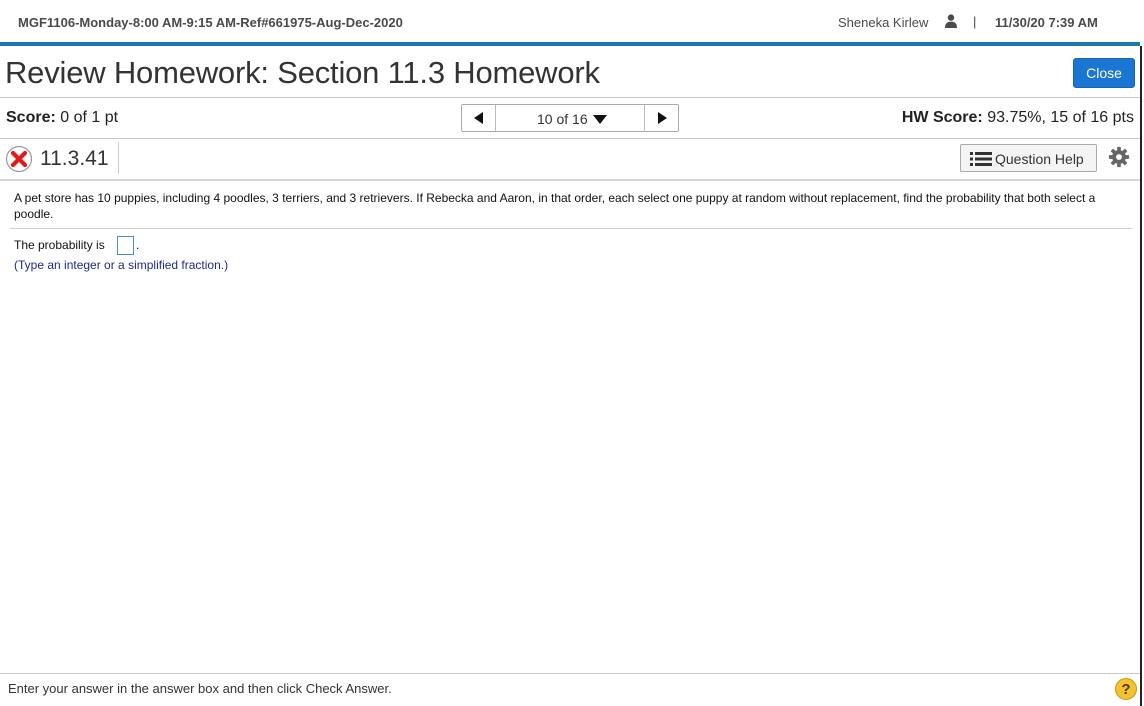 The image size is (1144, 706). Describe the element at coordinates (89, 117) in the screenshot. I see `score-value: 0 of 1 pt` at that location.